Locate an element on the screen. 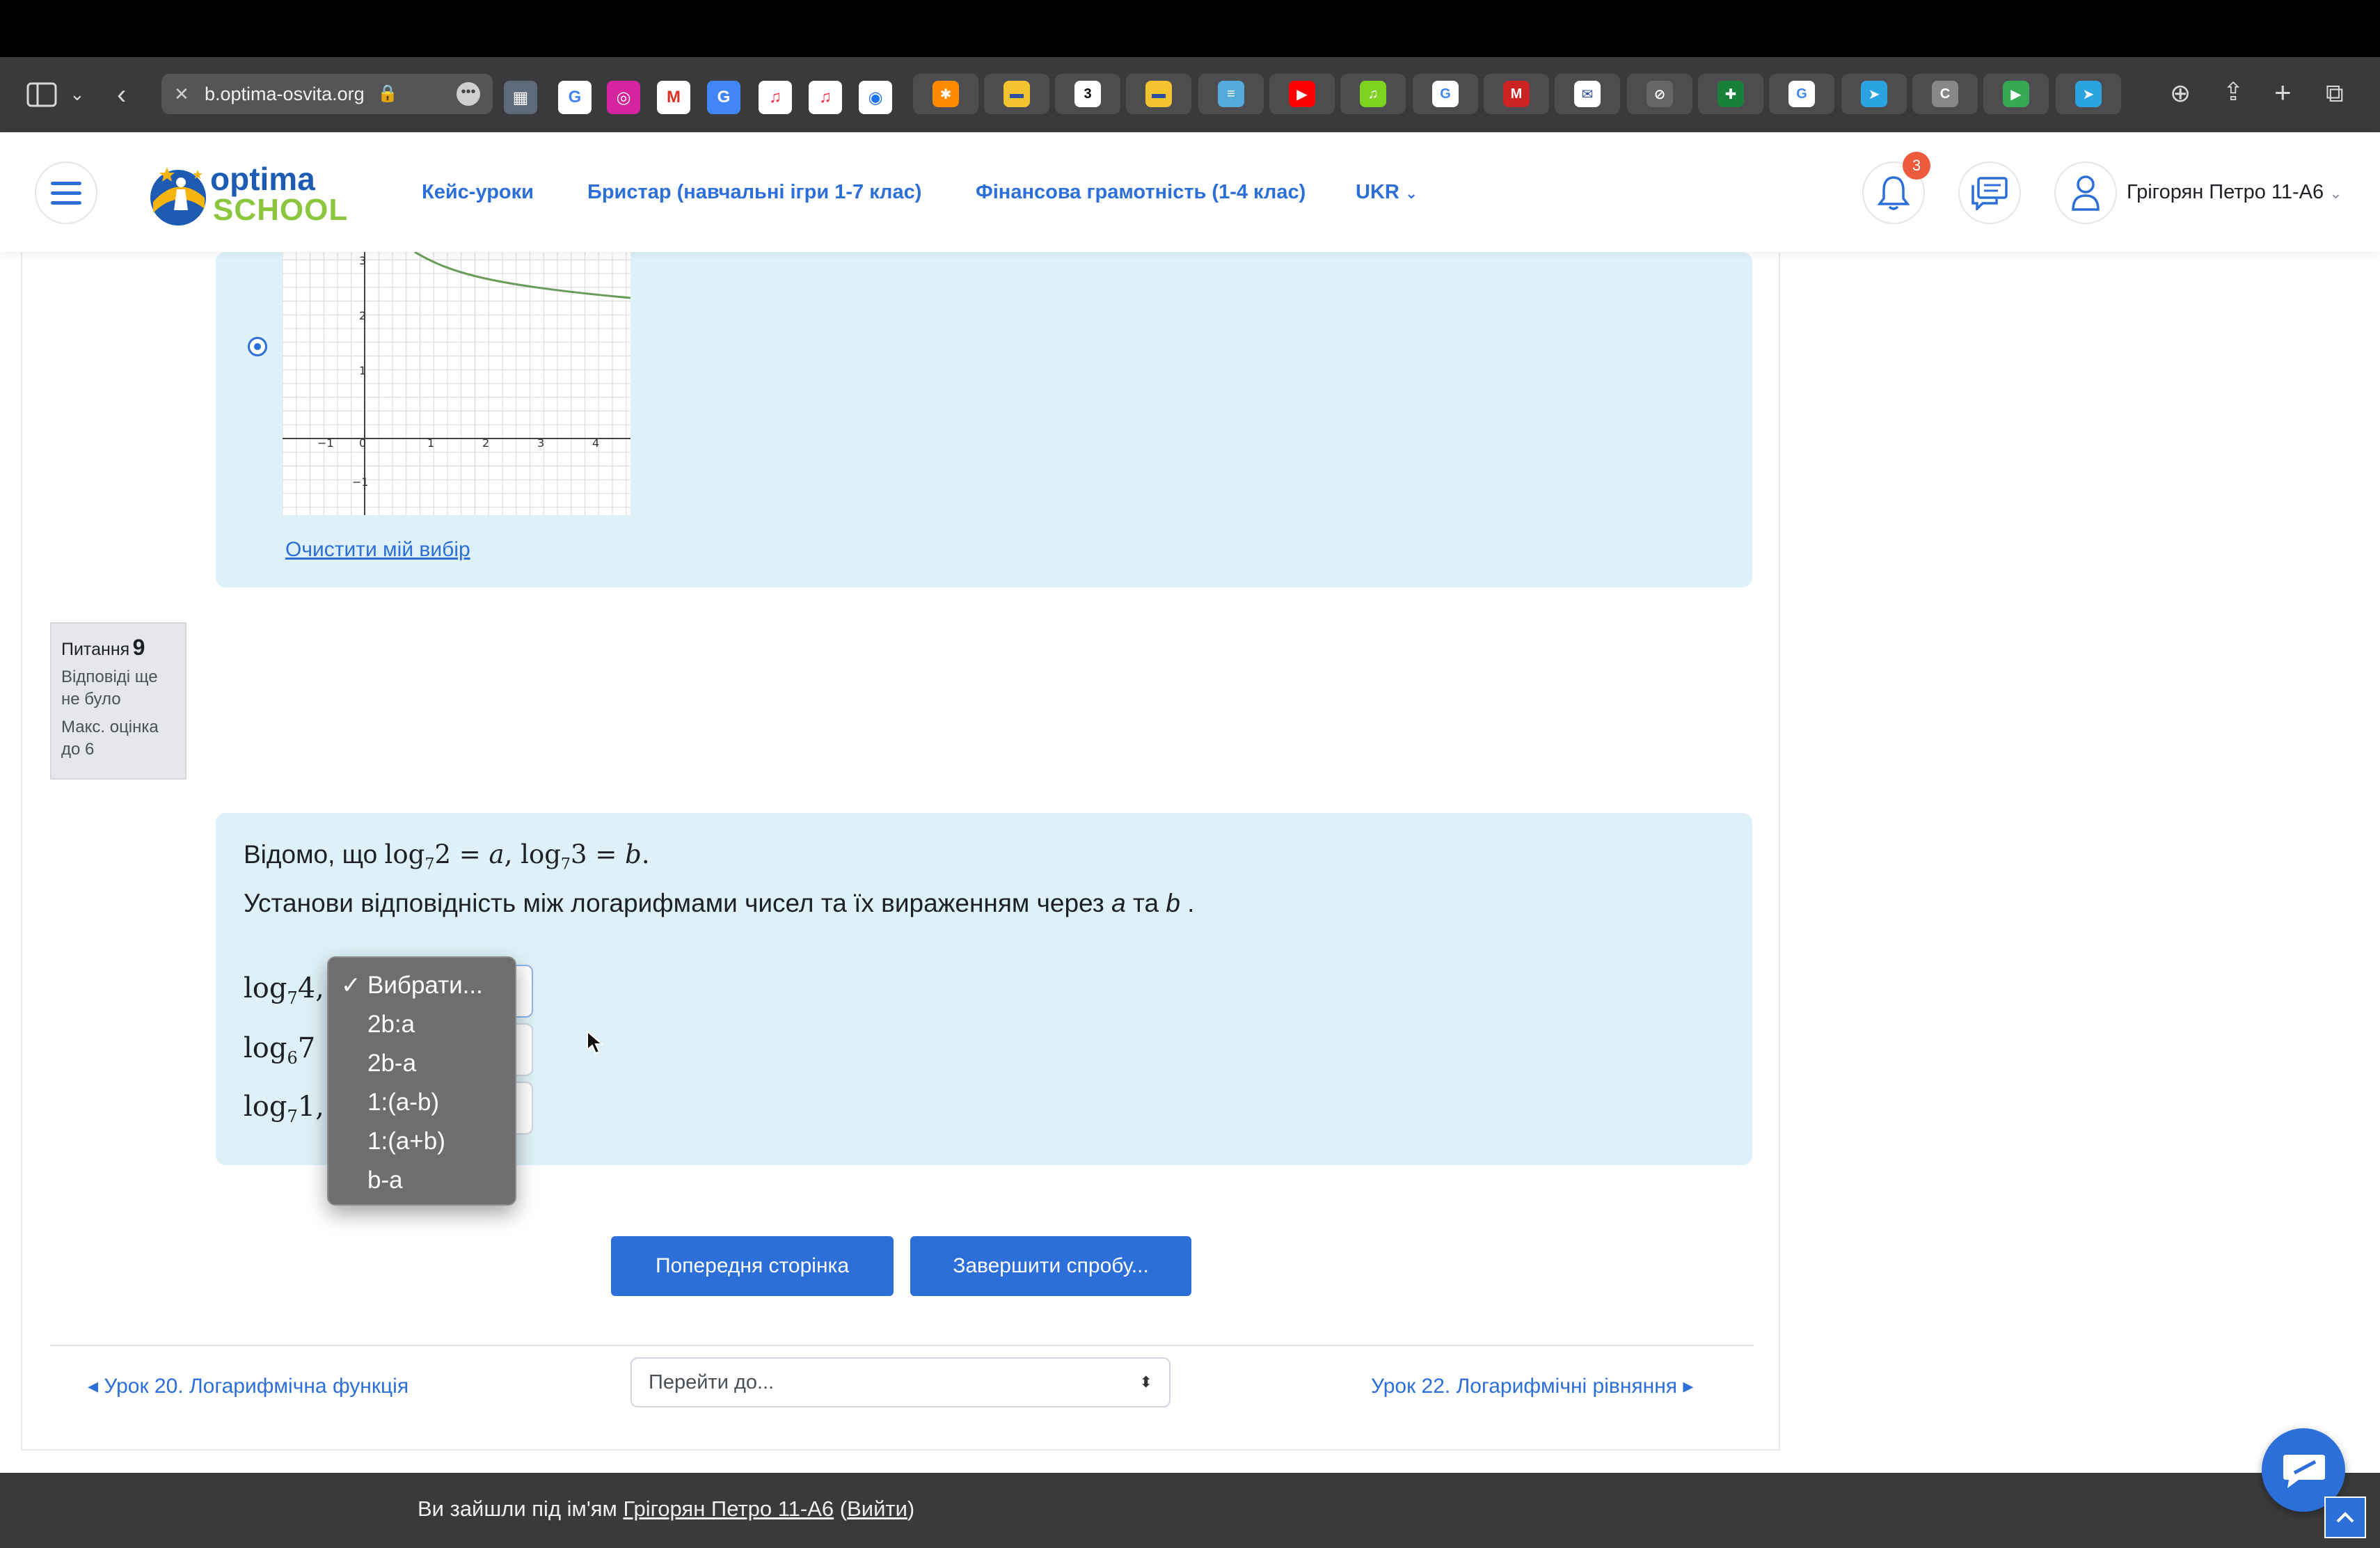 This screenshot has width=2380, height=1548. close-tab-icon: ✕ is located at coordinates (181, 94).